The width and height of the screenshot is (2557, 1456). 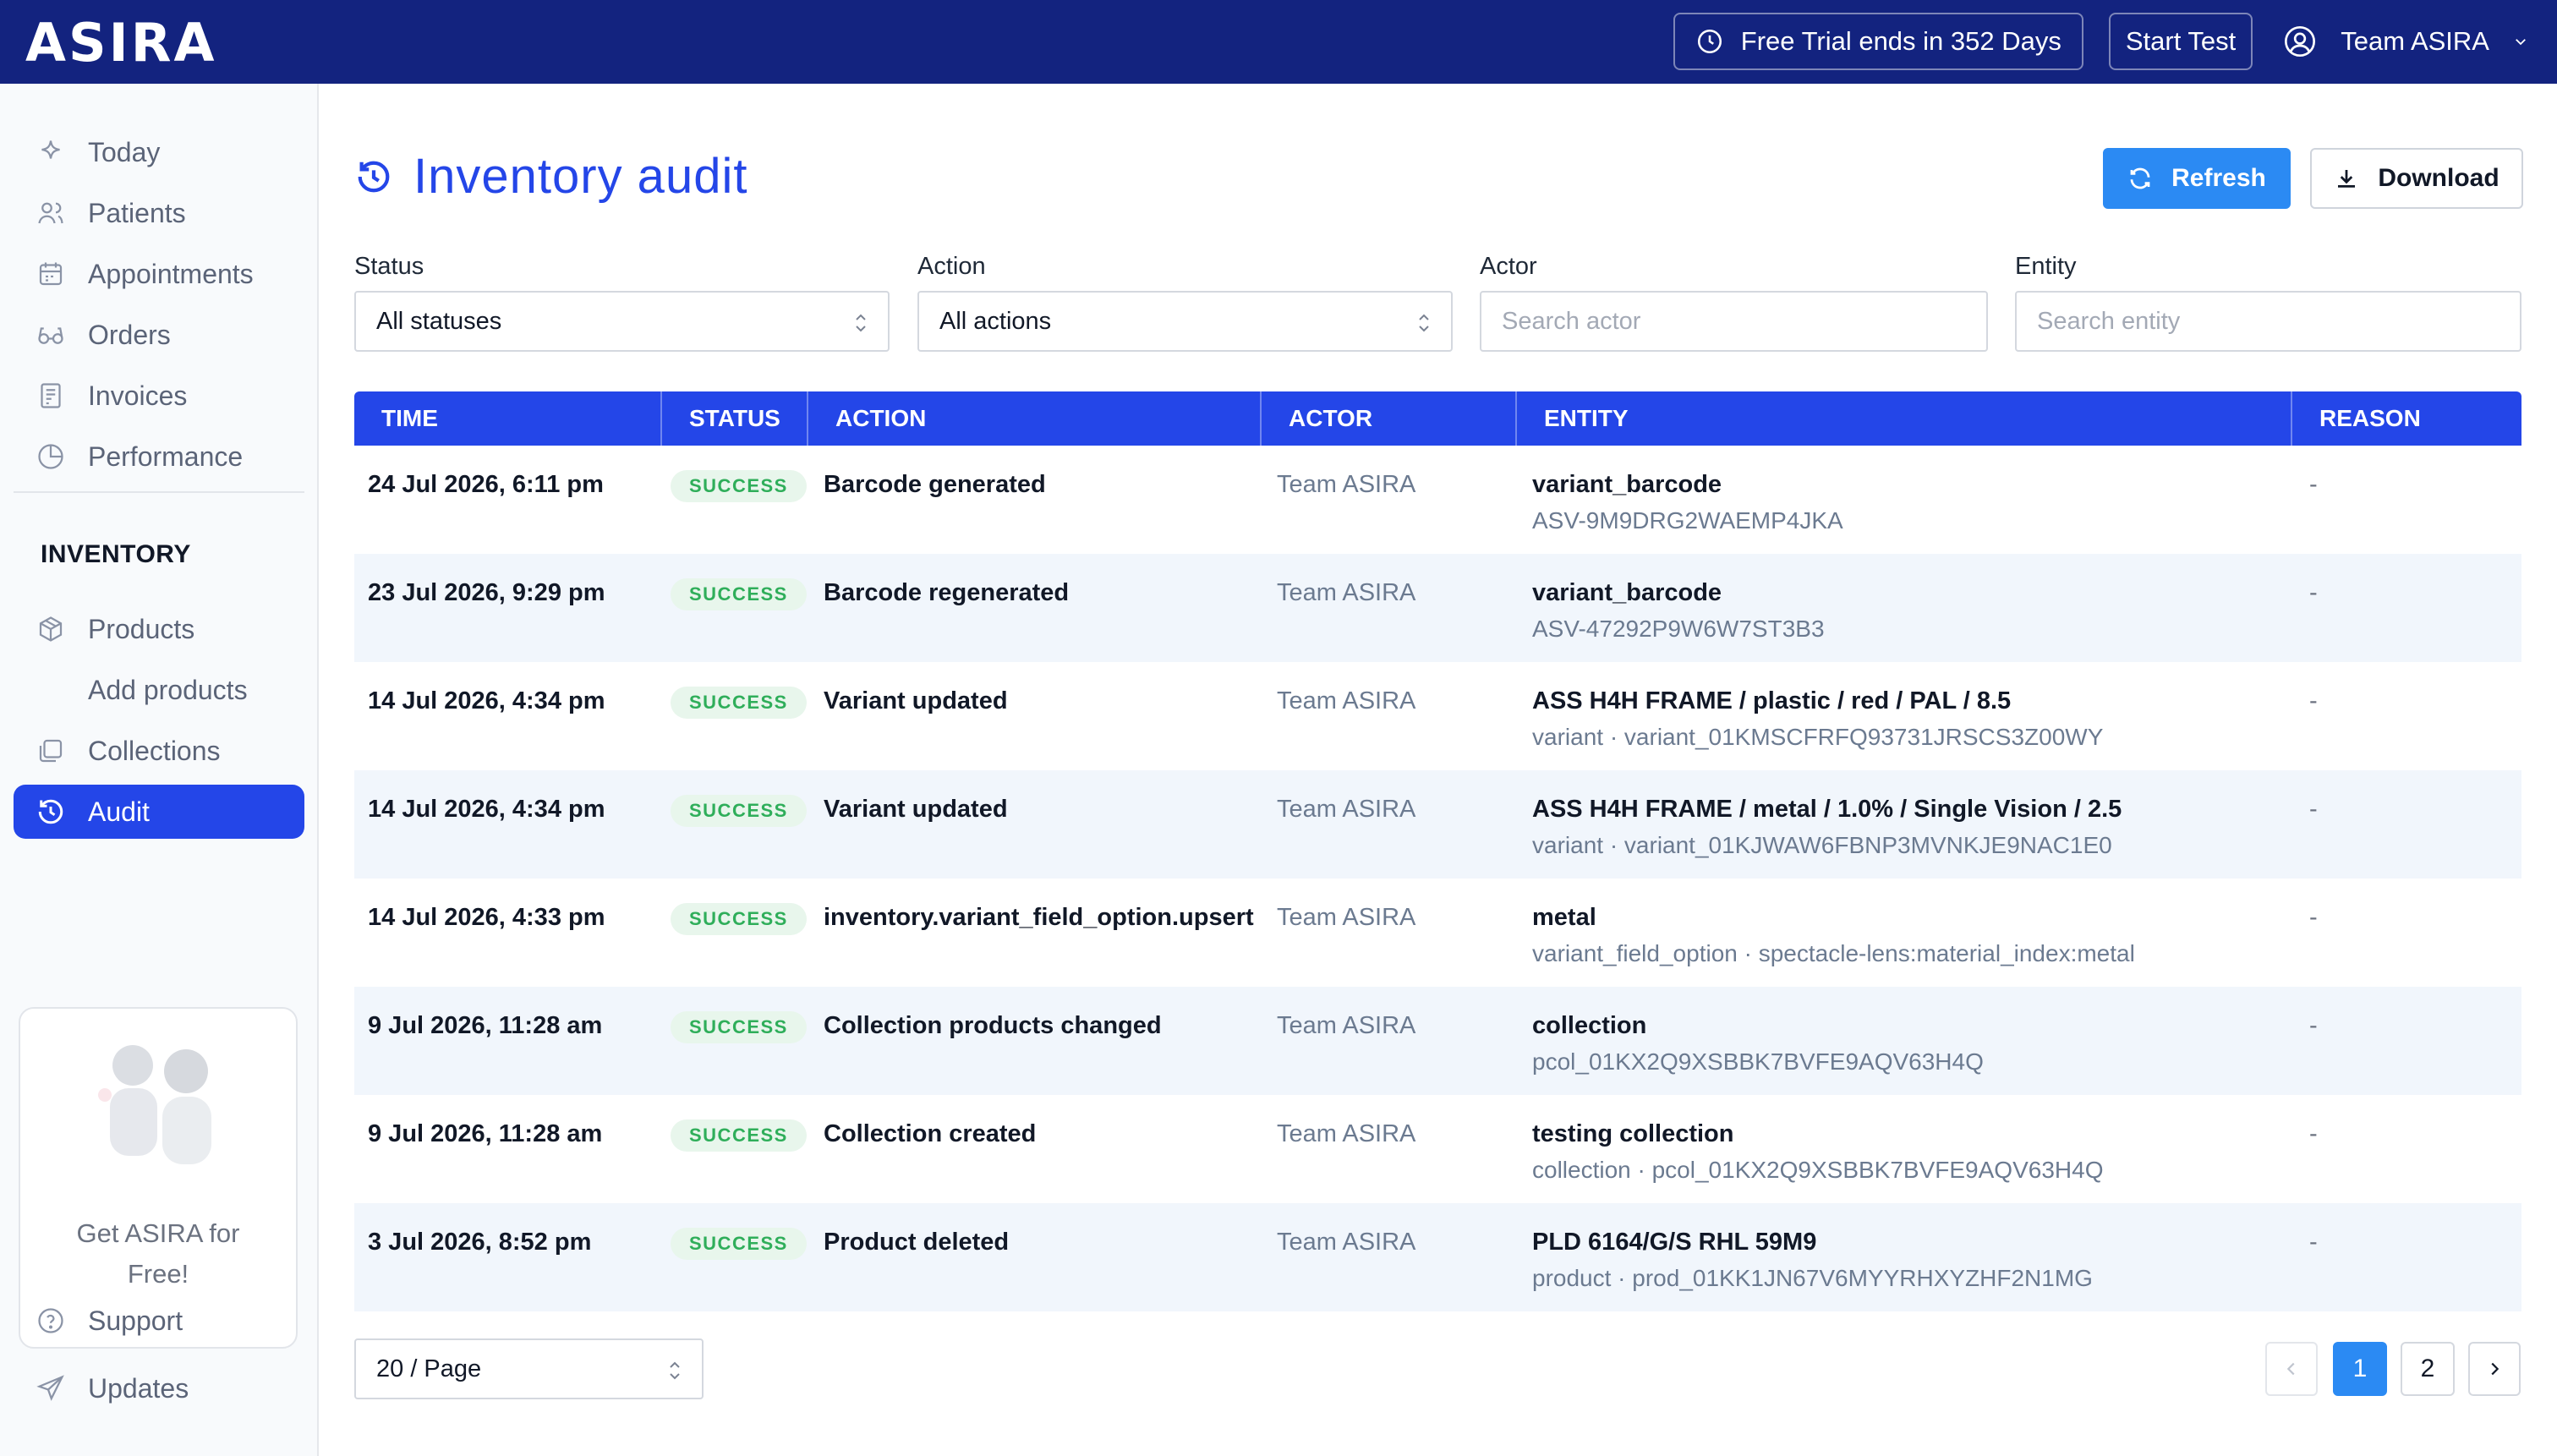 I want to click on prev-page-button, so click(x=2291, y=1369).